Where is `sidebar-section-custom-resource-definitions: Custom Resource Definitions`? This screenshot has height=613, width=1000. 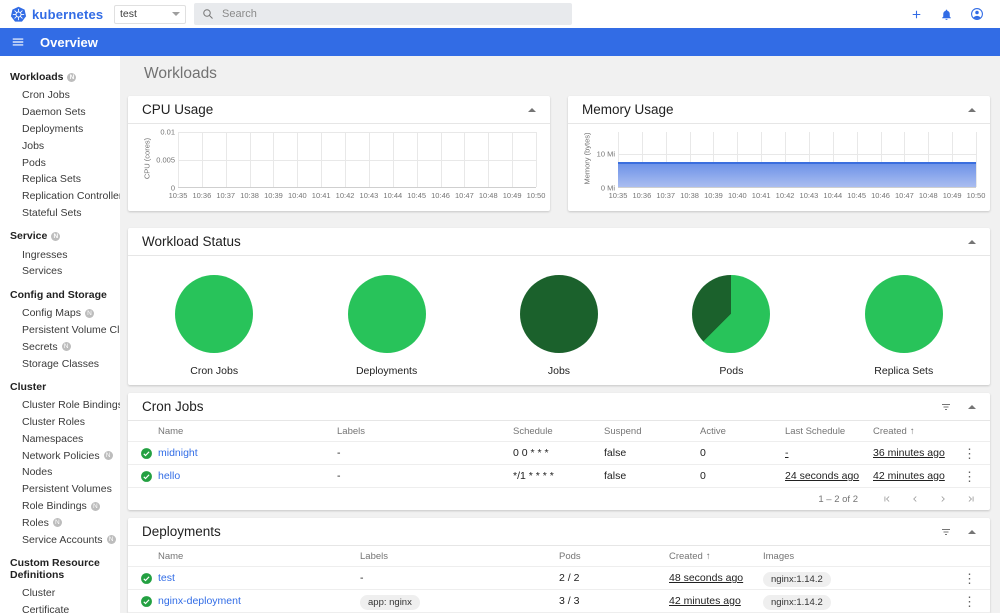
sidebar-section-custom-resource-definitions: Custom Resource Definitions is located at coordinates (60, 568).